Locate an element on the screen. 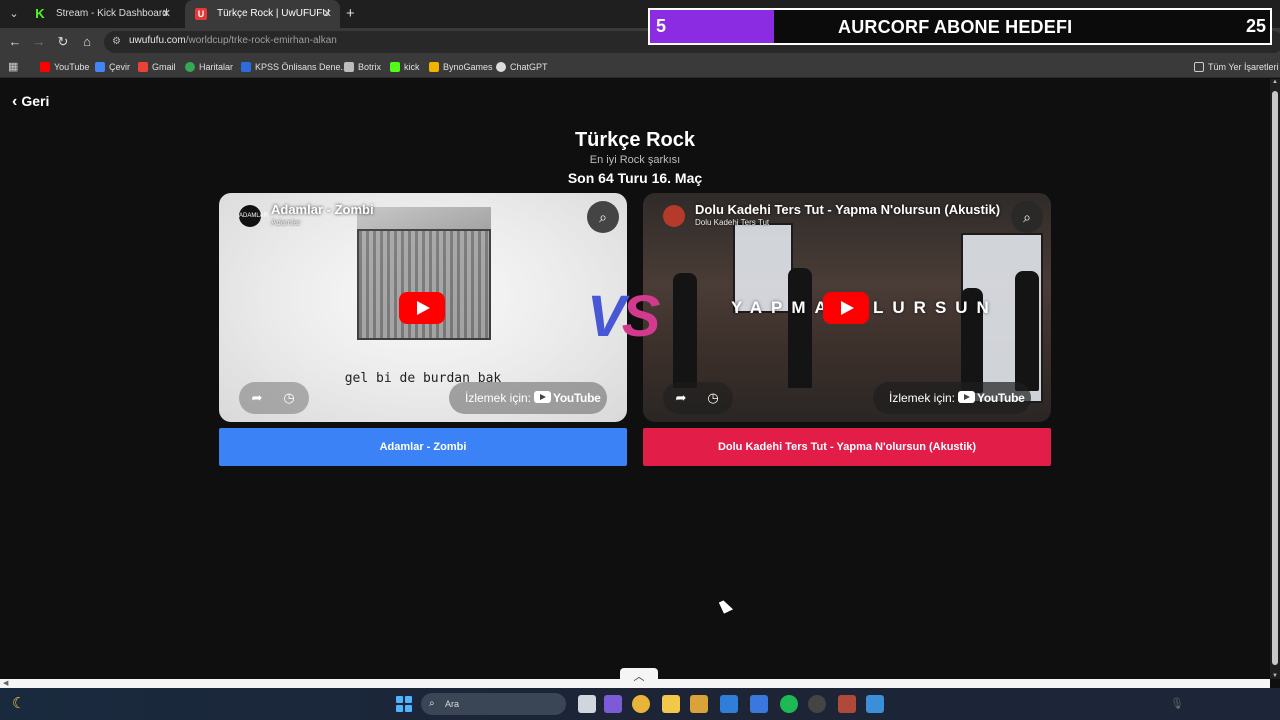 The width and height of the screenshot is (1280, 720). scroll-down-icon: ▼ is located at coordinates (1275, 676).